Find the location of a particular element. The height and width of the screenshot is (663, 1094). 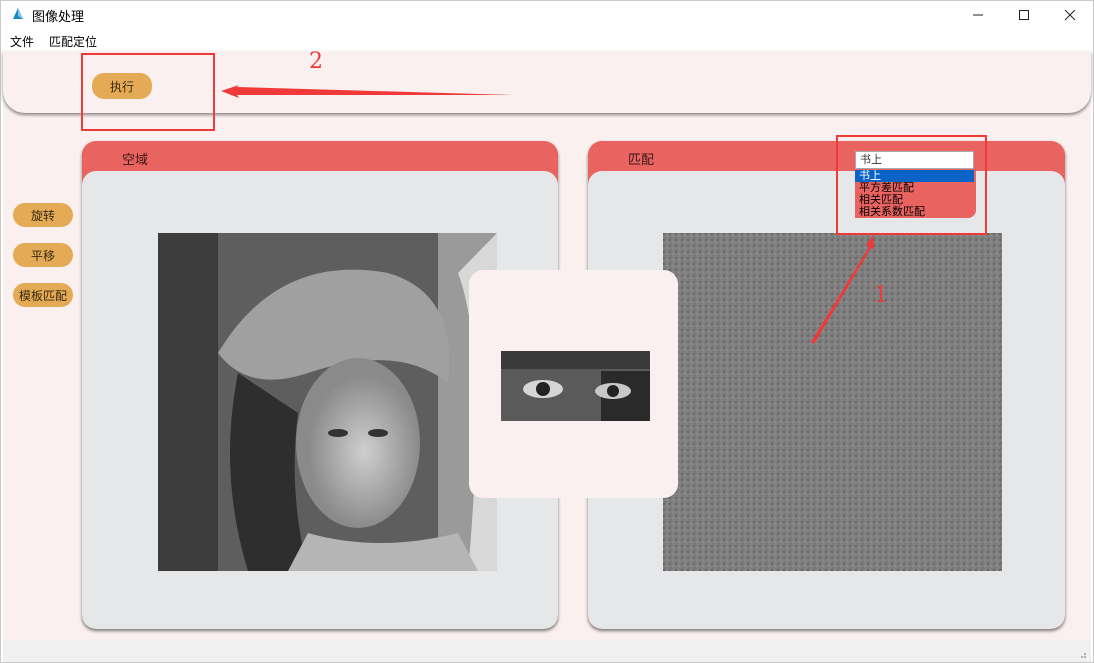

close-icon is located at coordinates (1070, 15).